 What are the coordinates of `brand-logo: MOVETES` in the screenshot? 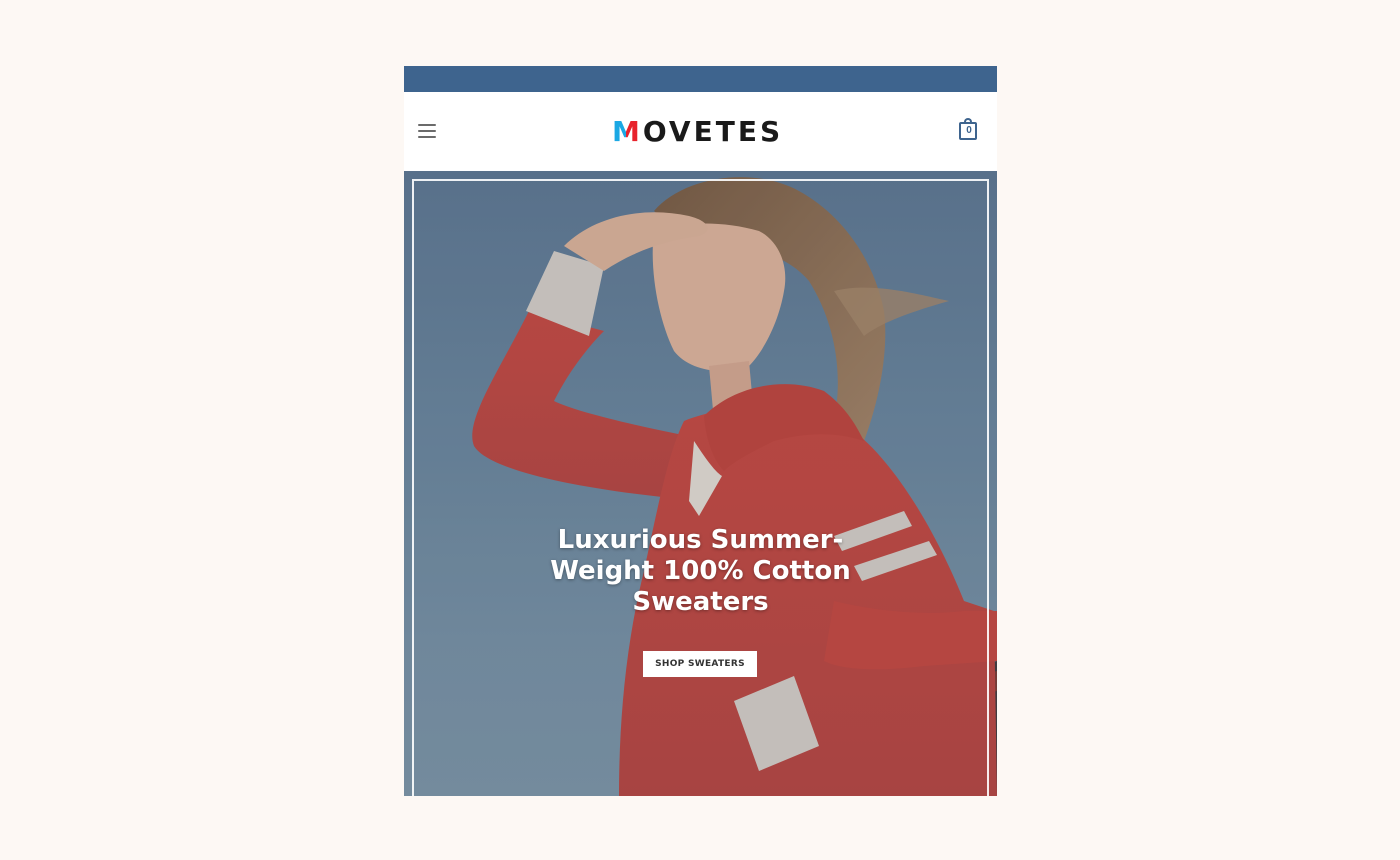 It's located at (697, 132).